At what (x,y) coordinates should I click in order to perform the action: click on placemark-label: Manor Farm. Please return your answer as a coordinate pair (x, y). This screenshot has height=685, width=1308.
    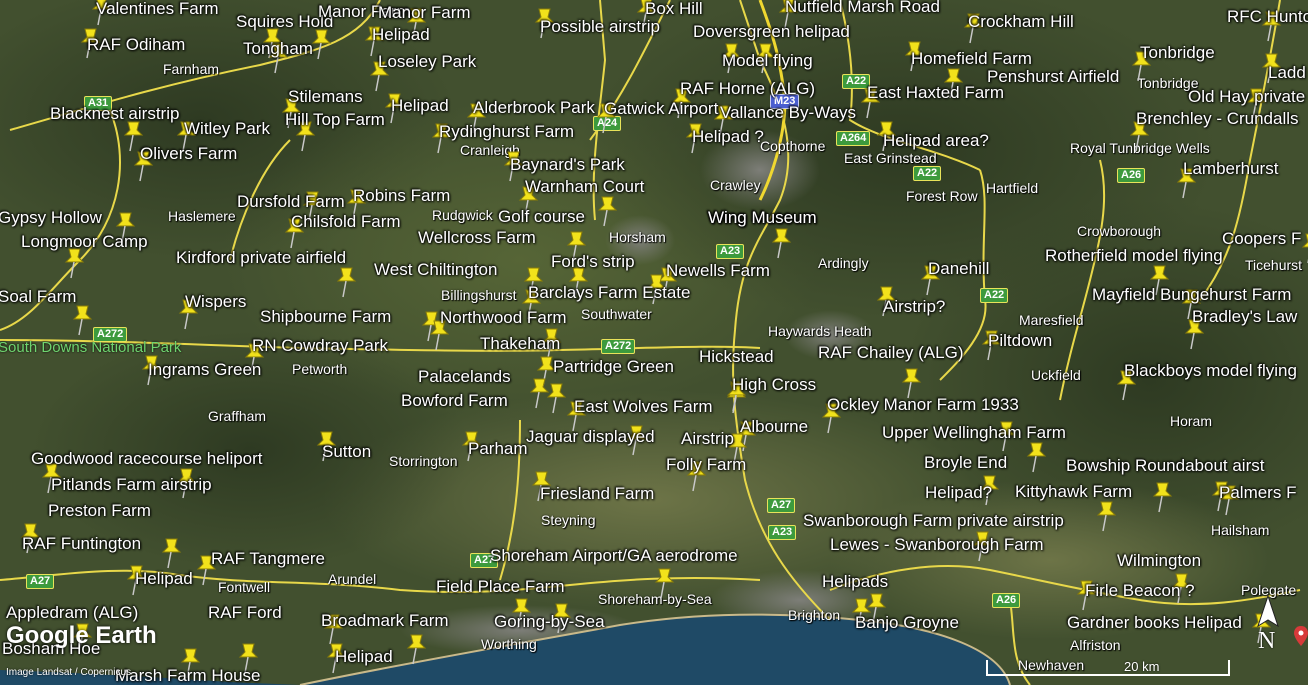
    Looking at the image, I should click on (424, 13).